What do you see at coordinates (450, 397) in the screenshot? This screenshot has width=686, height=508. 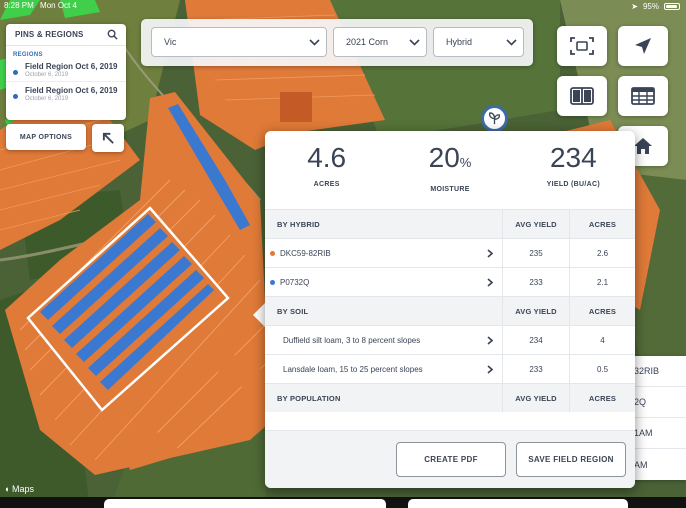 I see `population-section-header: BY POPULATION AVG YIELD ACRES` at bounding box center [450, 397].